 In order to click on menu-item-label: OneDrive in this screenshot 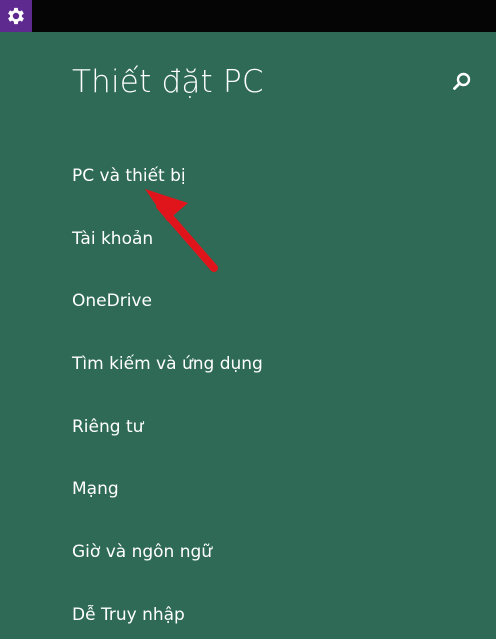, I will do `click(112, 301)`.